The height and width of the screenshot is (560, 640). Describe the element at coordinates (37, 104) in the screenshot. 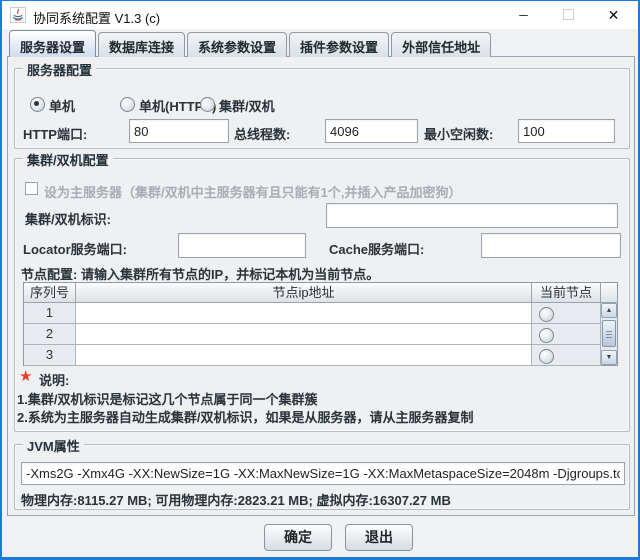

I see `standalone-radio` at that location.